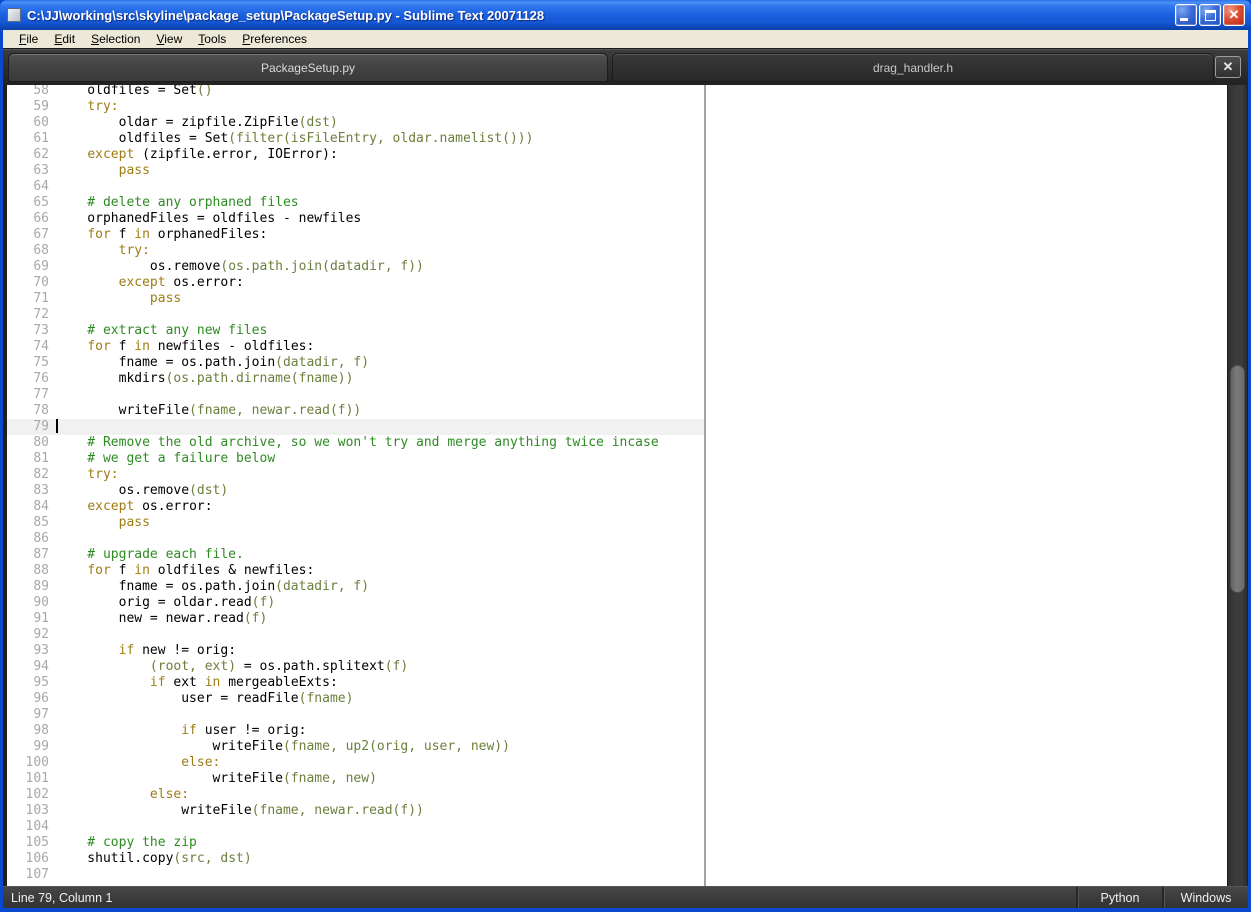 The width and height of the screenshot is (1251, 912). I want to click on code-line: 70 except os.error:, so click(355, 283).